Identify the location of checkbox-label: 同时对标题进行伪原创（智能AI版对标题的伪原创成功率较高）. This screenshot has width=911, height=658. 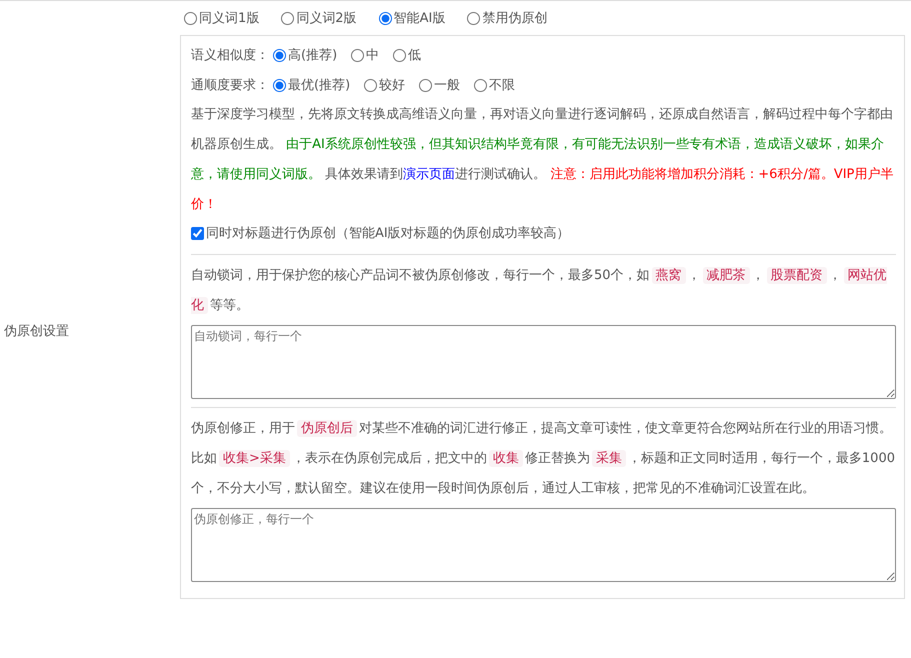
(388, 233).